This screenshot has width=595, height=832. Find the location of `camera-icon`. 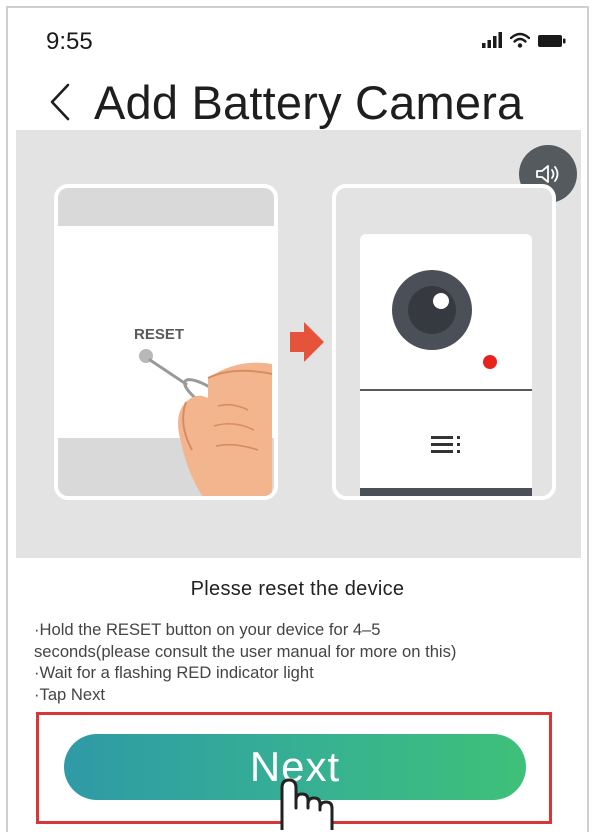

camera-icon is located at coordinates (446, 383).